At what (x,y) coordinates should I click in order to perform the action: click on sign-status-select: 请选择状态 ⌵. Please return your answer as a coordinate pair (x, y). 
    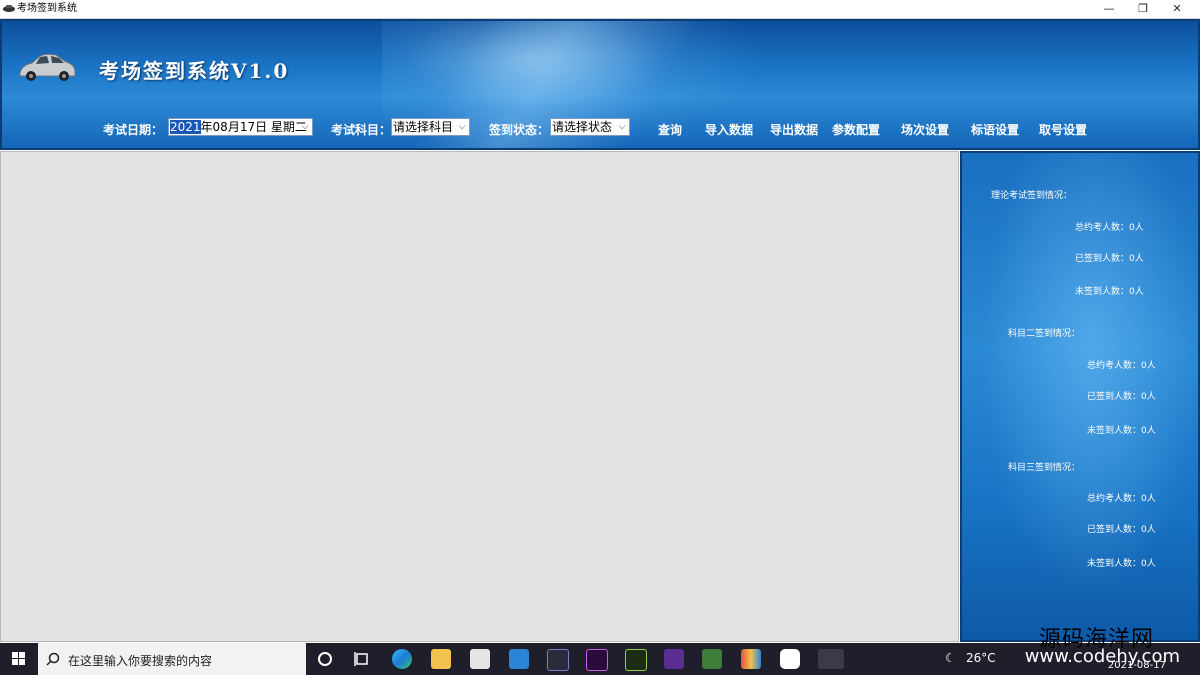
    Looking at the image, I should click on (590, 127).